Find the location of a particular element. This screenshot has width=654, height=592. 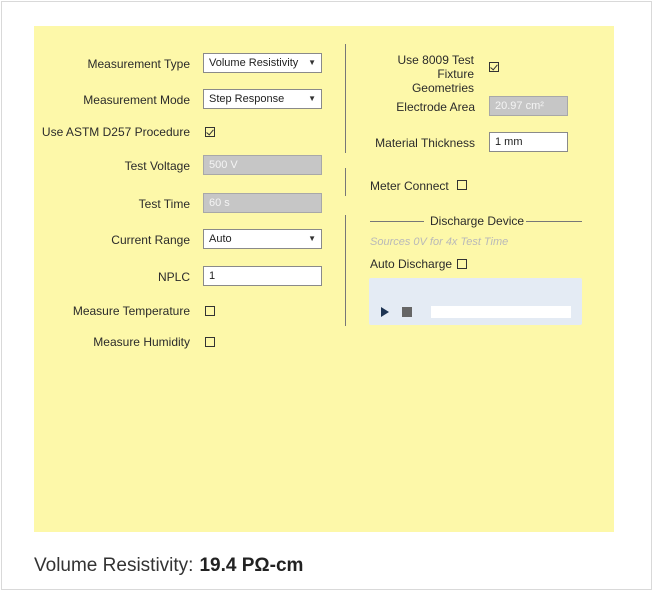

measurement-mode-value: Step Response is located at coordinates (247, 99).